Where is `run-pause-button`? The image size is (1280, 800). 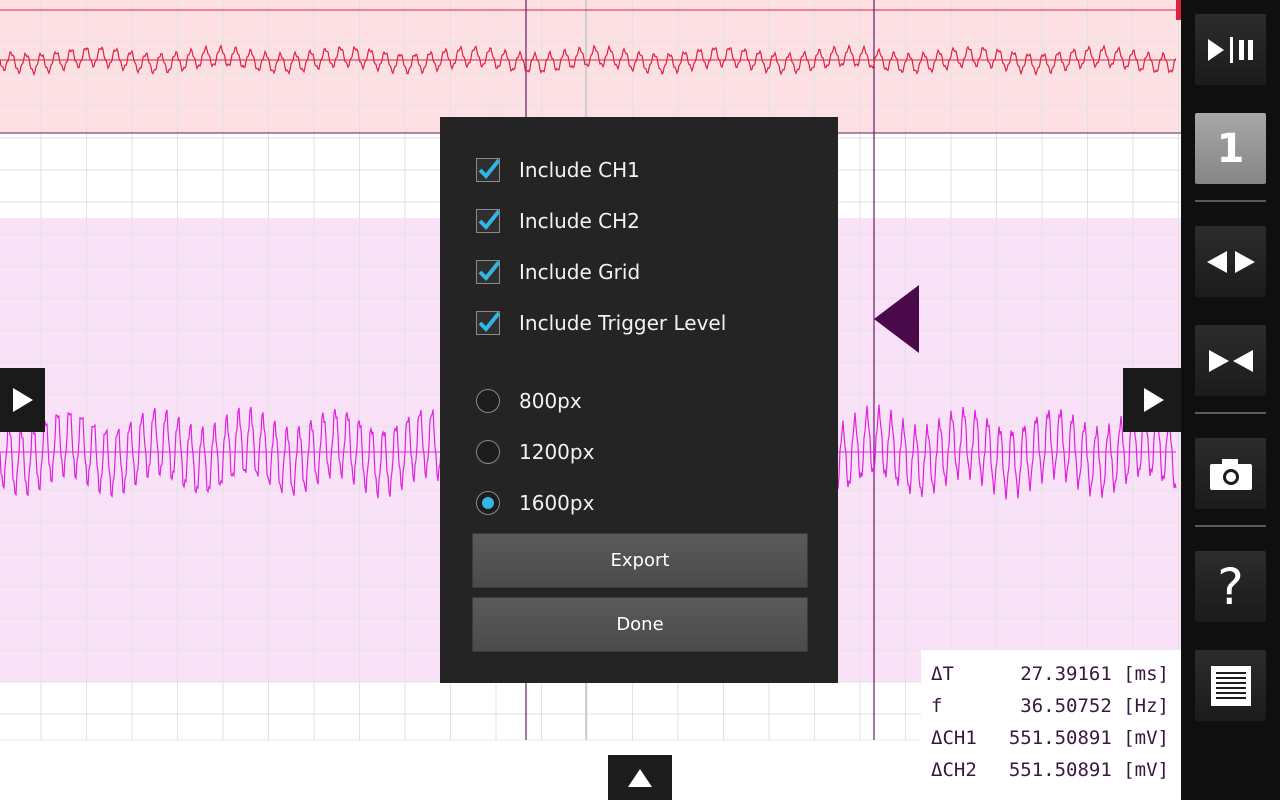
run-pause-button is located at coordinates (1230, 49).